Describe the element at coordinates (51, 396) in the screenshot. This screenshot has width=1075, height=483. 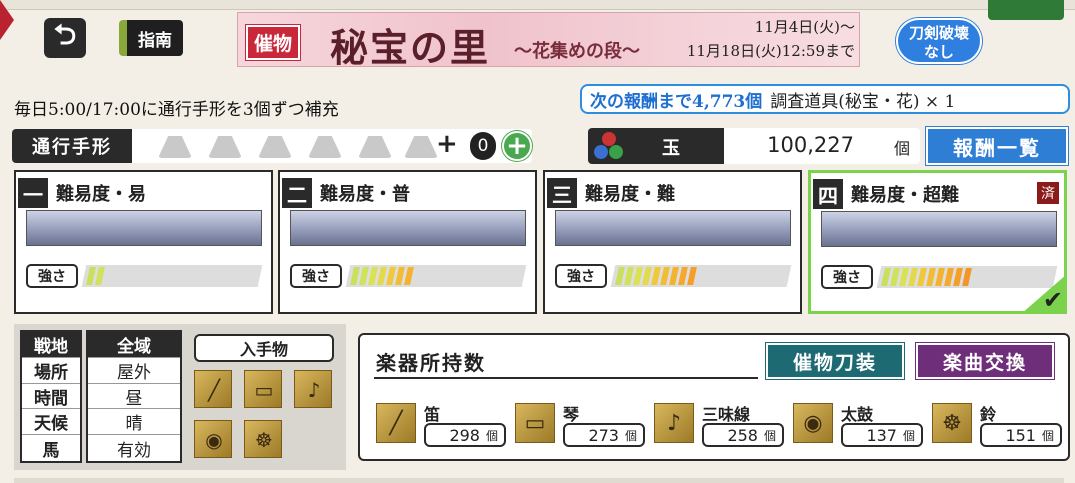
I see `condition-labels: 戦地 場所 時間 天候 馬` at that location.